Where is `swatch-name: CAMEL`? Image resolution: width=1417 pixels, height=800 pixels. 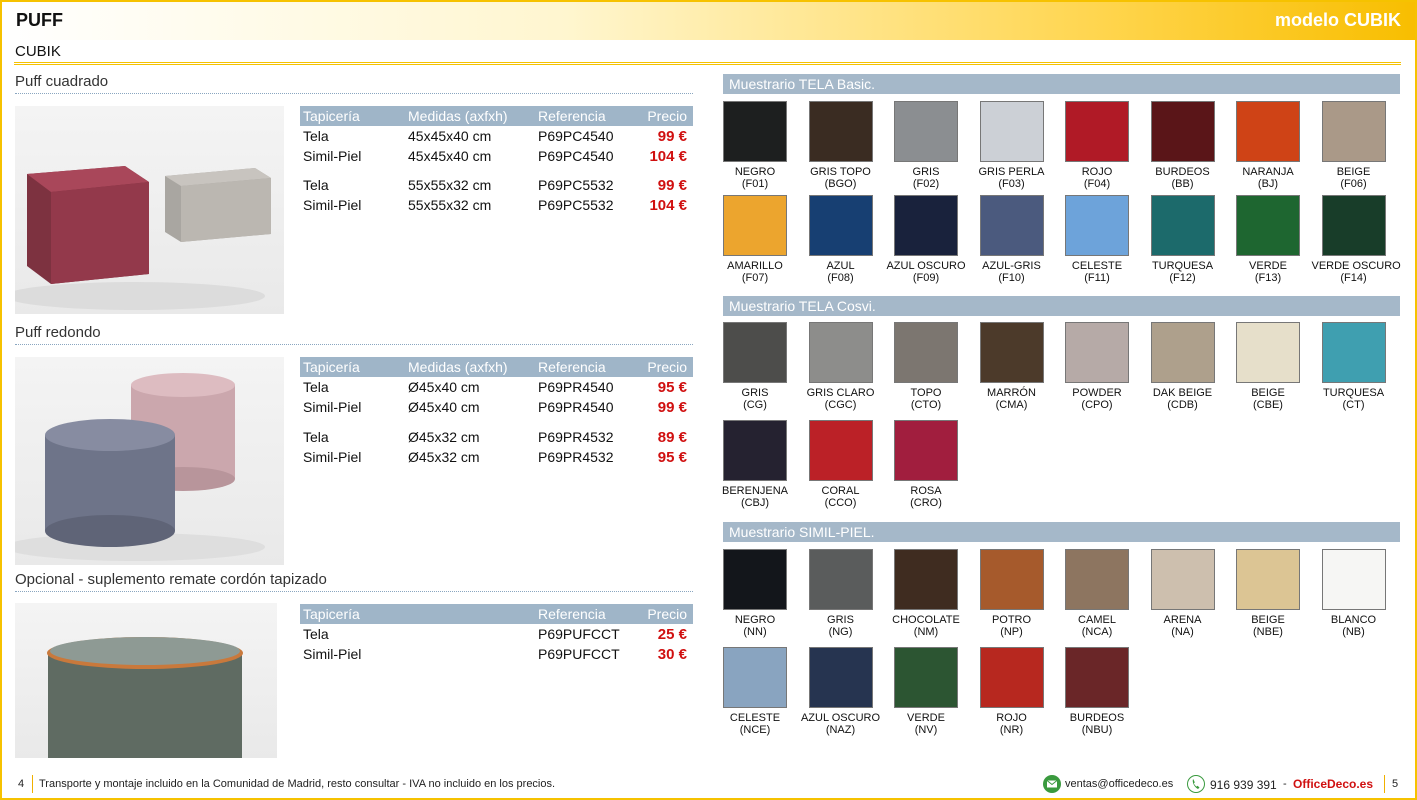
swatch-name: CAMEL is located at coordinates (1097, 620).